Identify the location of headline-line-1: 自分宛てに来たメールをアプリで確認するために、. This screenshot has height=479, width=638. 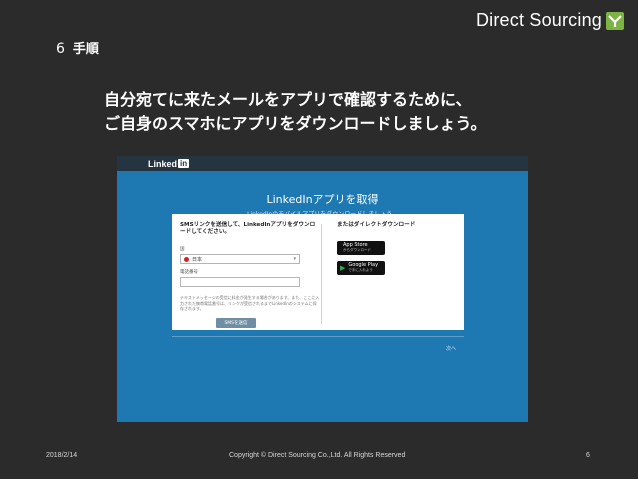
(288, 99).